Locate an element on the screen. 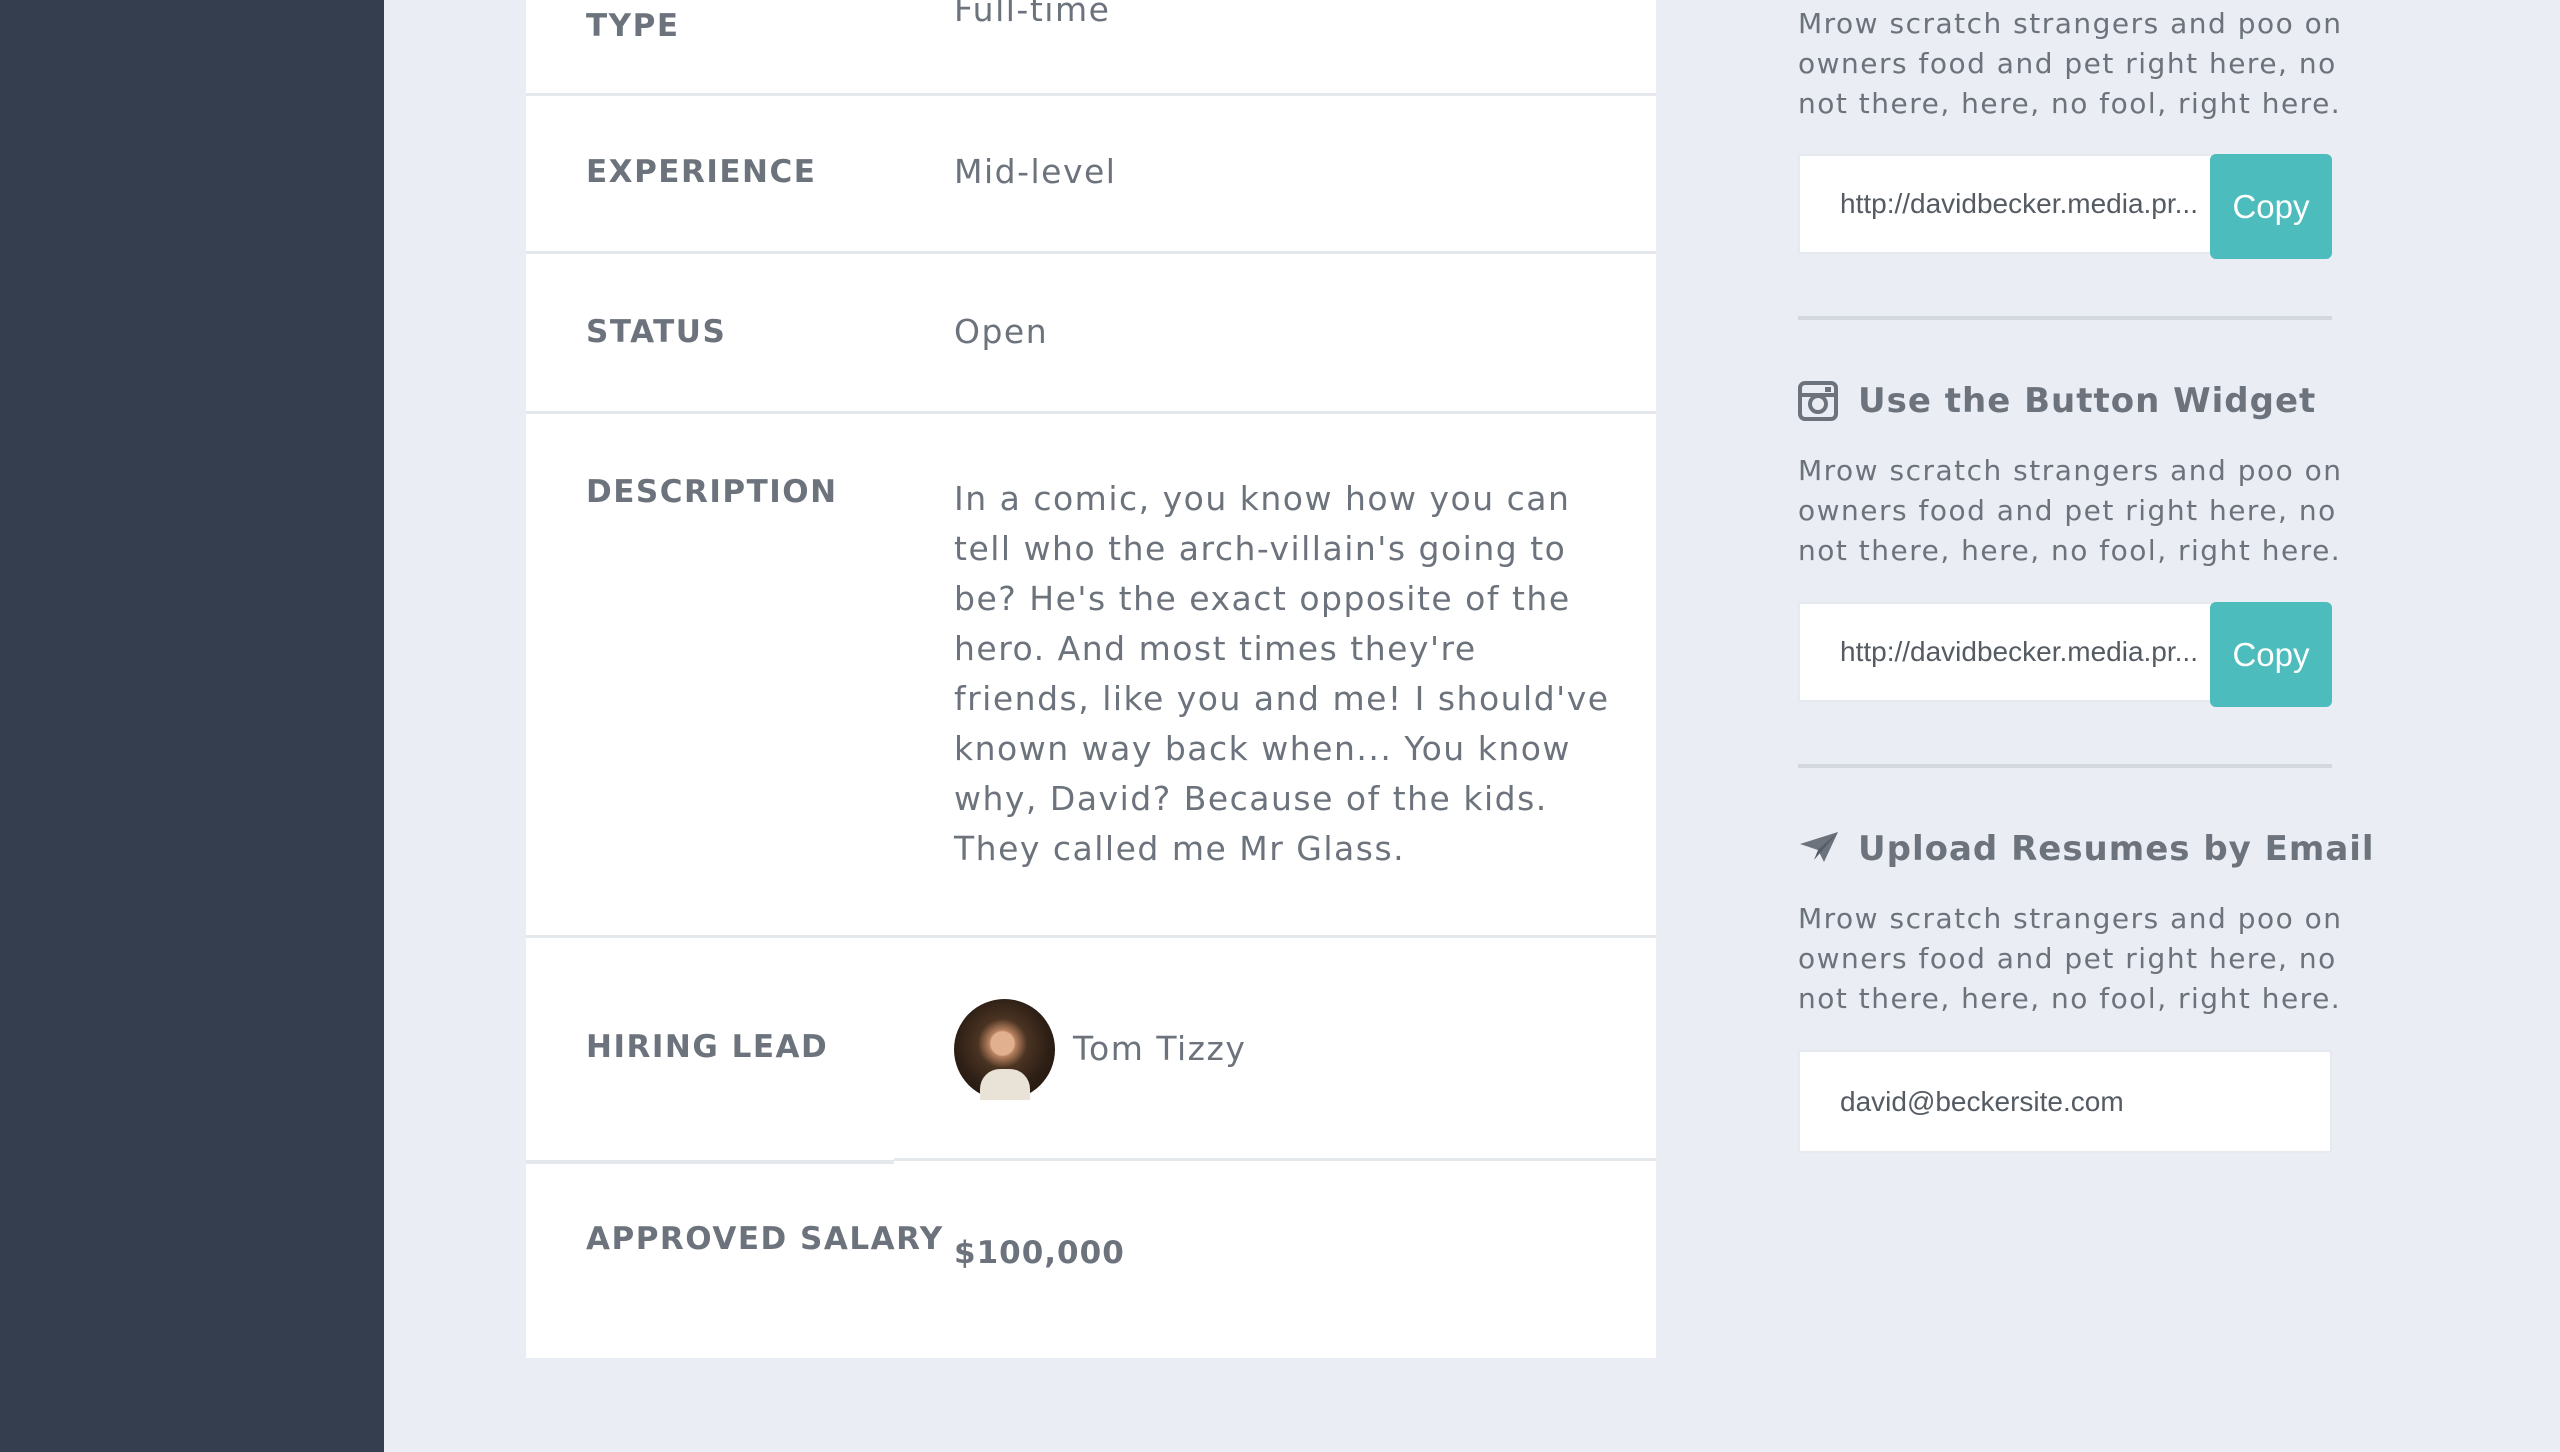  detail-value: Full-time is located at coordinates (1032, 14).